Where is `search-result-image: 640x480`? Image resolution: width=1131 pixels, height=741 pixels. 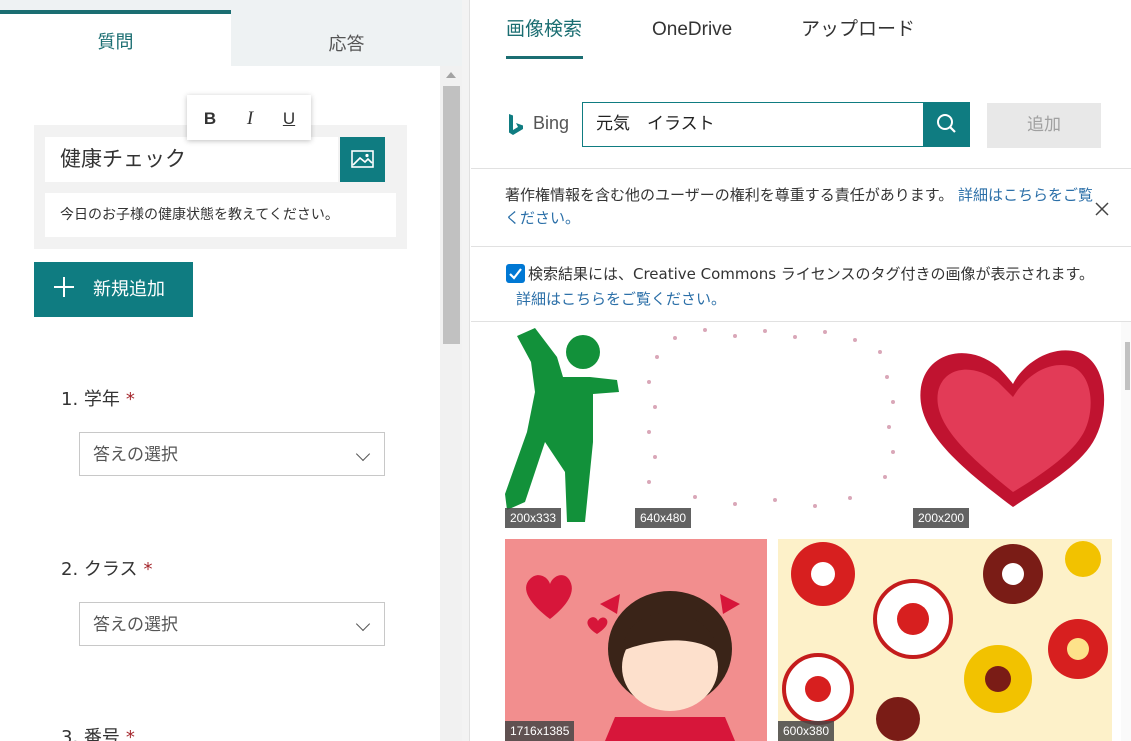 search-result-image: 640x480 is located at coordinates (773, 425).